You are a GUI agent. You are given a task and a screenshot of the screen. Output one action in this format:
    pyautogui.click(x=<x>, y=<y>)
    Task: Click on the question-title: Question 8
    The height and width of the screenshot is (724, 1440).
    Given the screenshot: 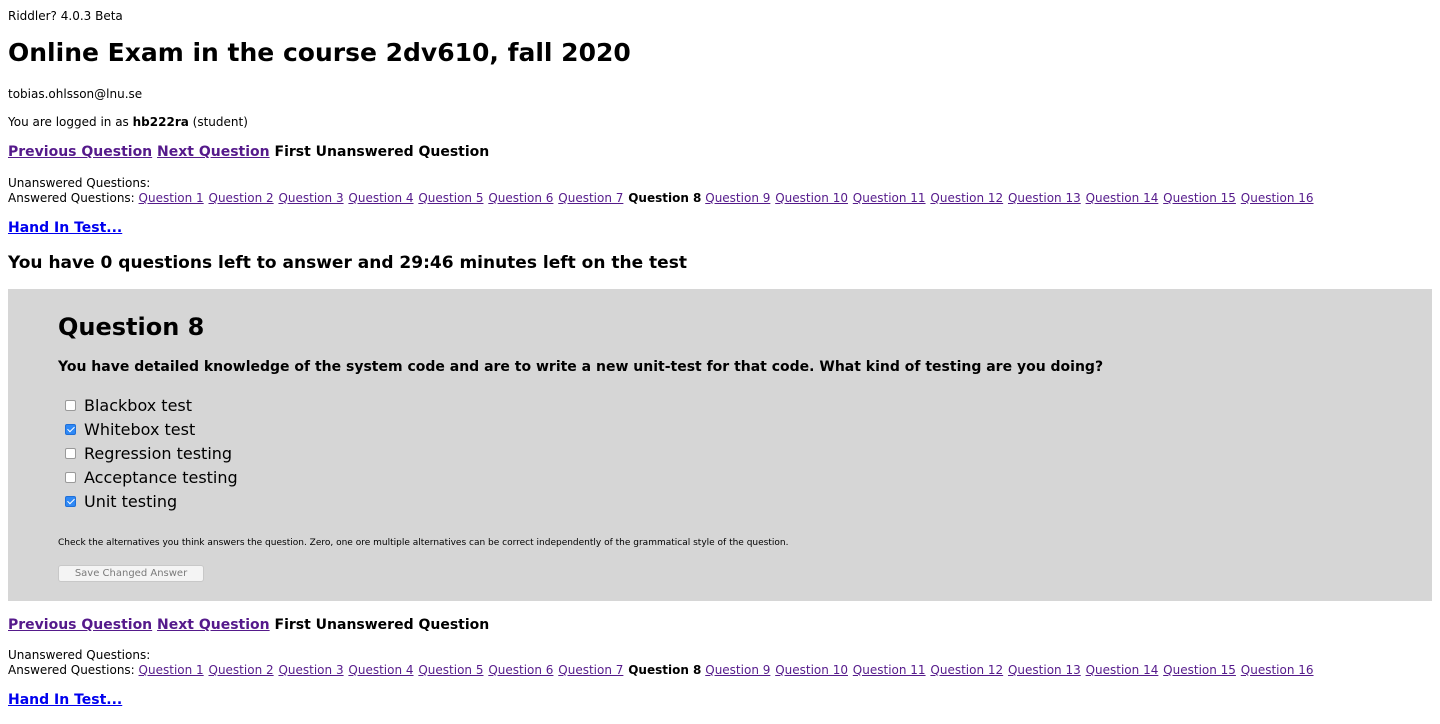 What is the action you would take?
    pyautogui.click(x=131, y=327)
    